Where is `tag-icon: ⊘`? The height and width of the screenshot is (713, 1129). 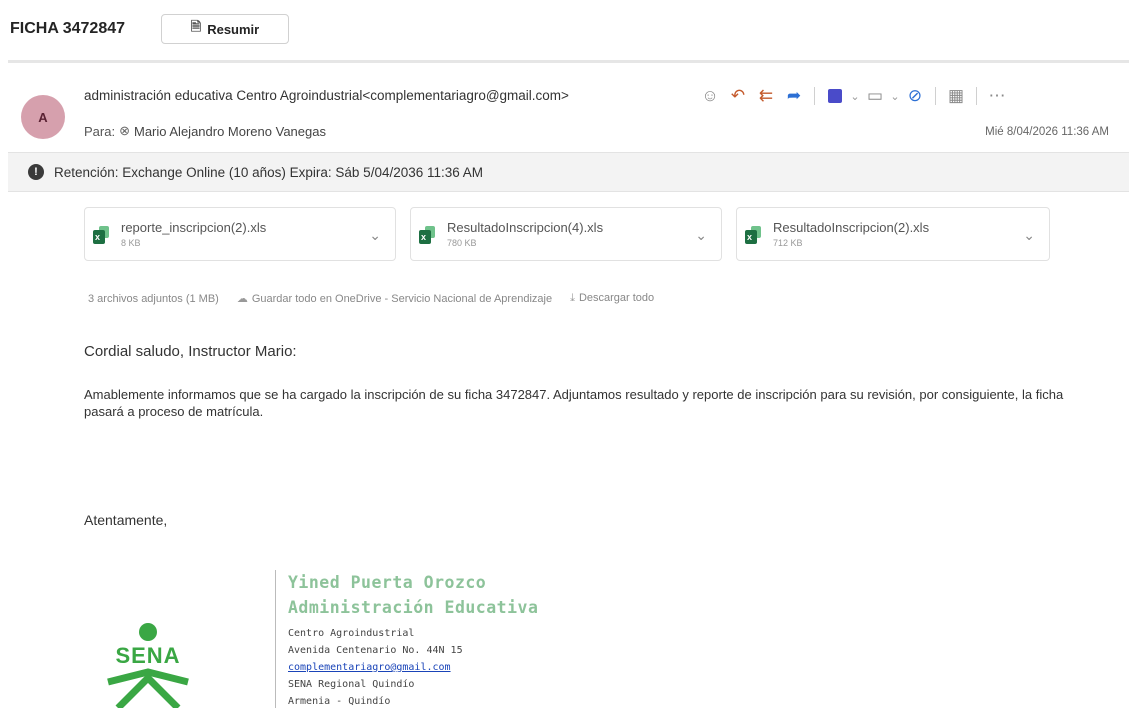 tag-icon: ⊘ is located at coordinates (915, 96).